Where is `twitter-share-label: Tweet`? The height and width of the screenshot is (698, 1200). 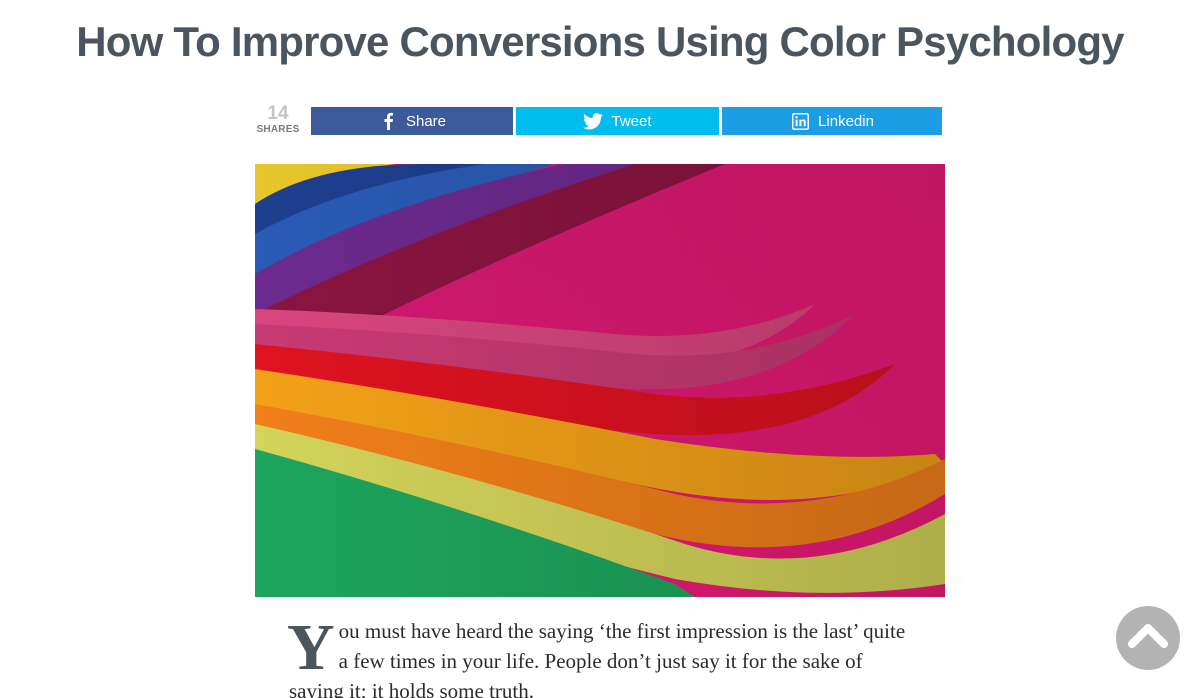 twitter-share-label: Tweet is located at coordinates (631, 121).